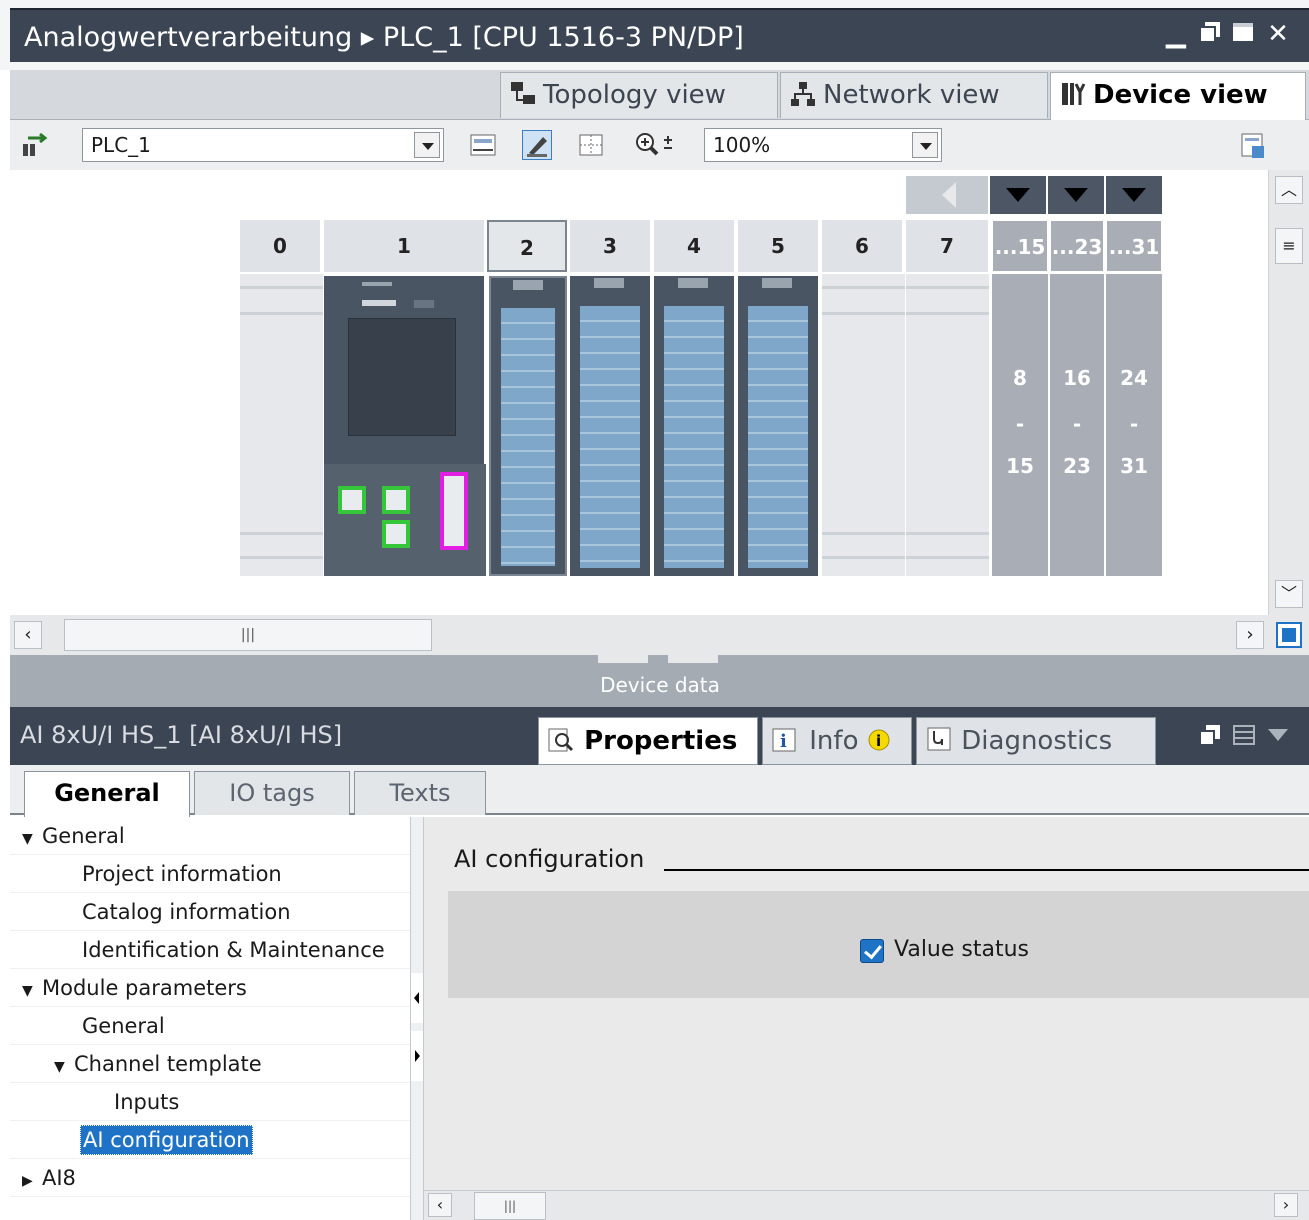  What do you see at coordinates (1018, 195) in the screenshot?
I see `expand-slots-8-15-button` at bounding box center [1018, 195].